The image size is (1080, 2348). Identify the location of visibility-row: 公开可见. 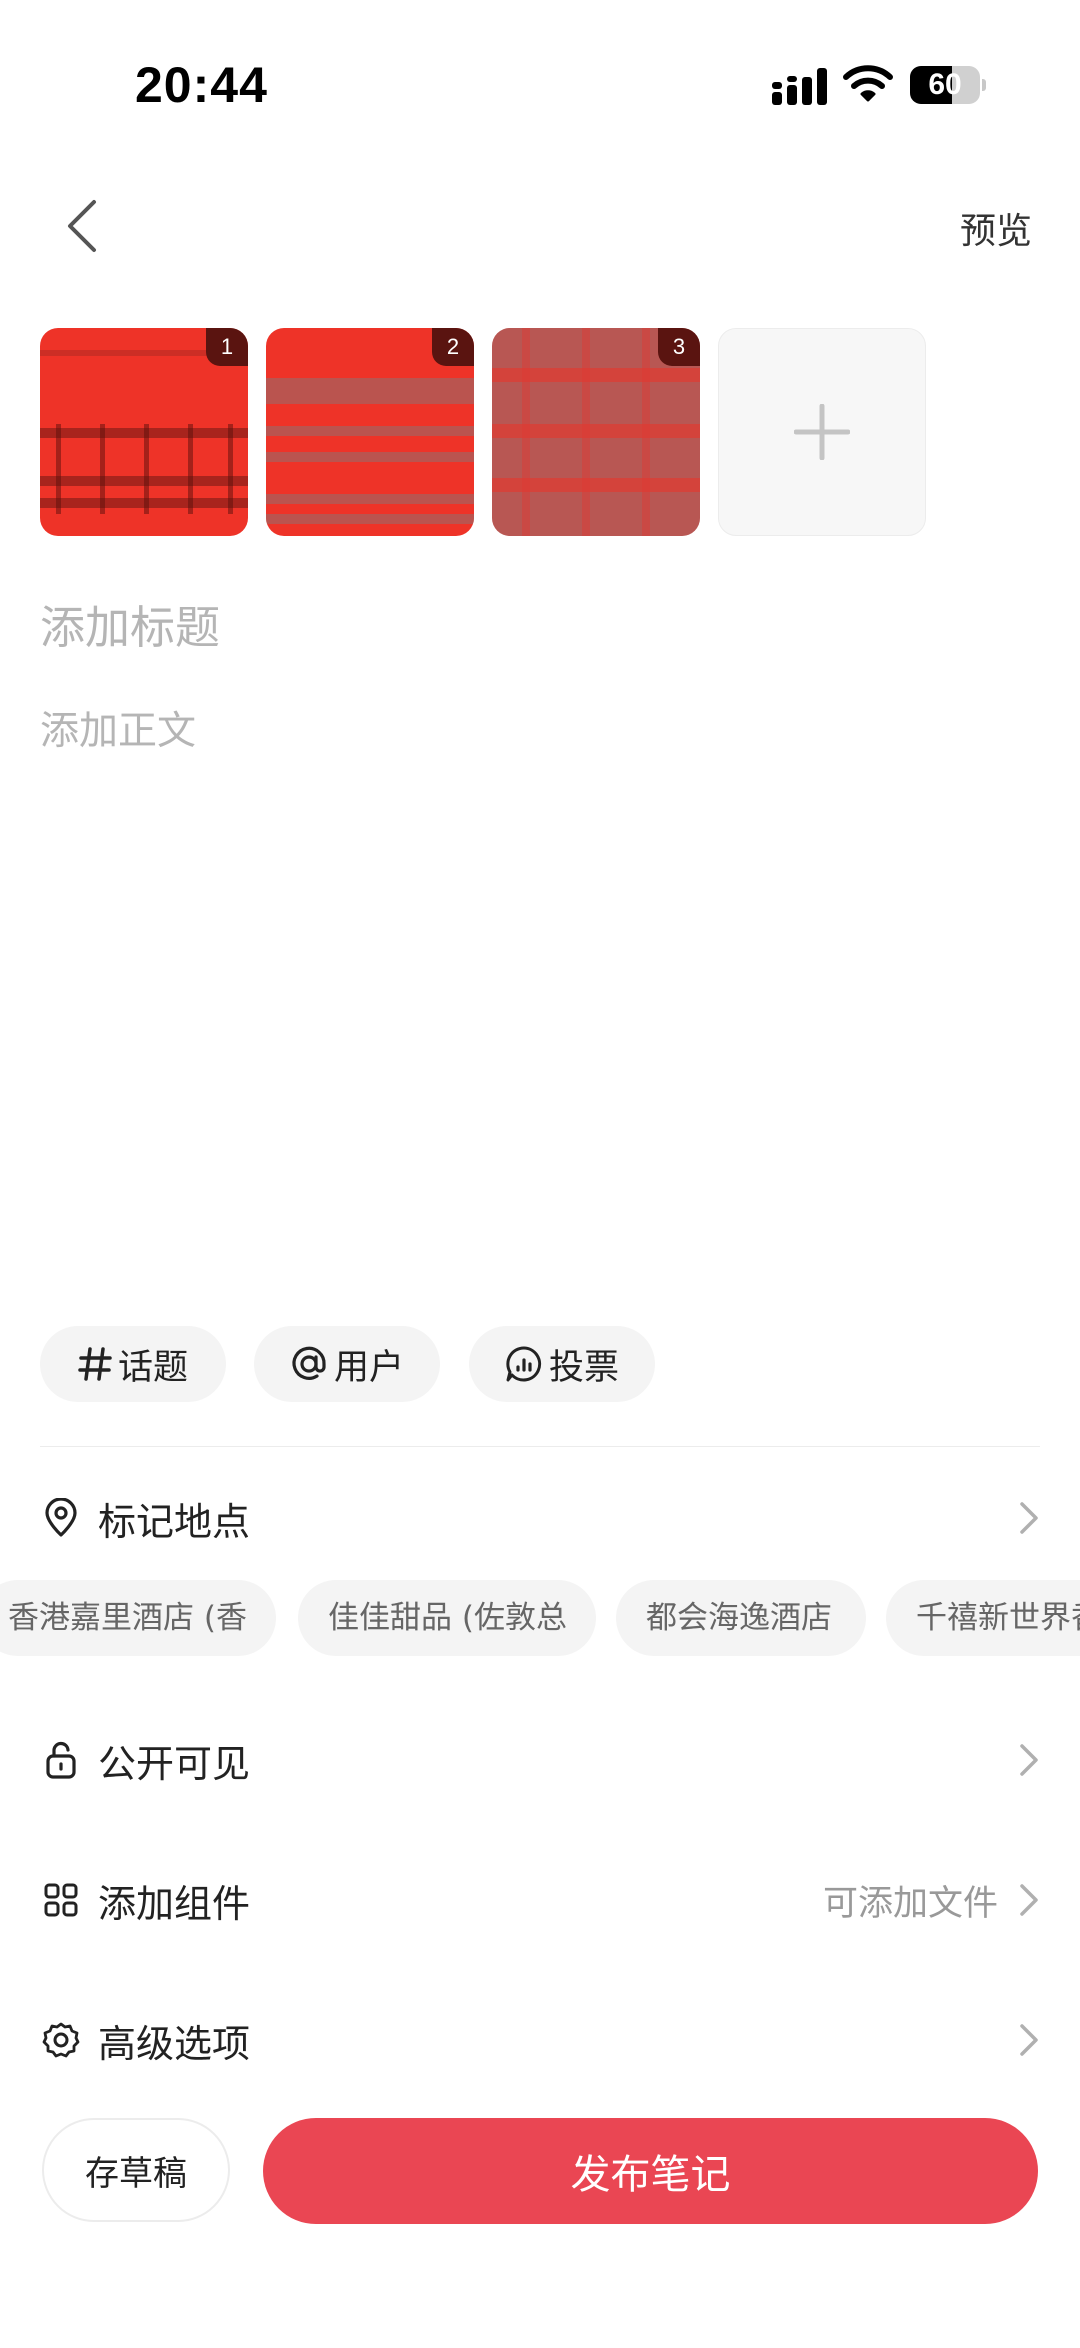
(540, 1760).